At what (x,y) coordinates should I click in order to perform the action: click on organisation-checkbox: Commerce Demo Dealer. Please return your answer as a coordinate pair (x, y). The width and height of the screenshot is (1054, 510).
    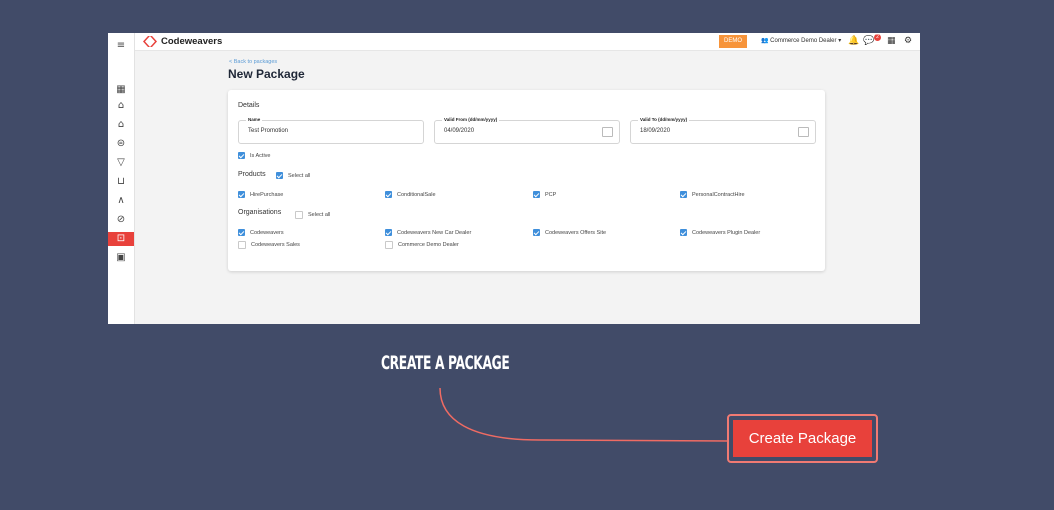
    Looking at the image, I should click on (422, 245).